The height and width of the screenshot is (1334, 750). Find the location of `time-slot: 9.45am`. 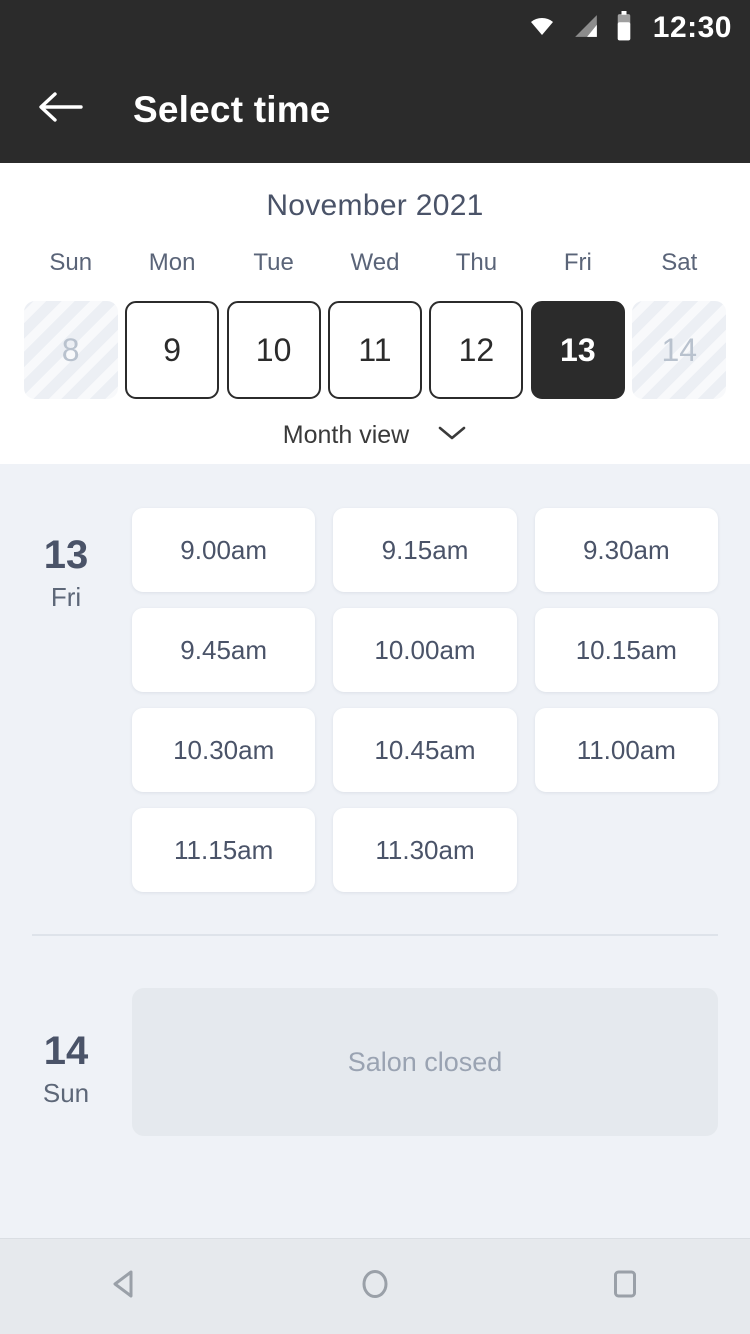

time-slot: 9.45am is located at coordinates (224, 650).